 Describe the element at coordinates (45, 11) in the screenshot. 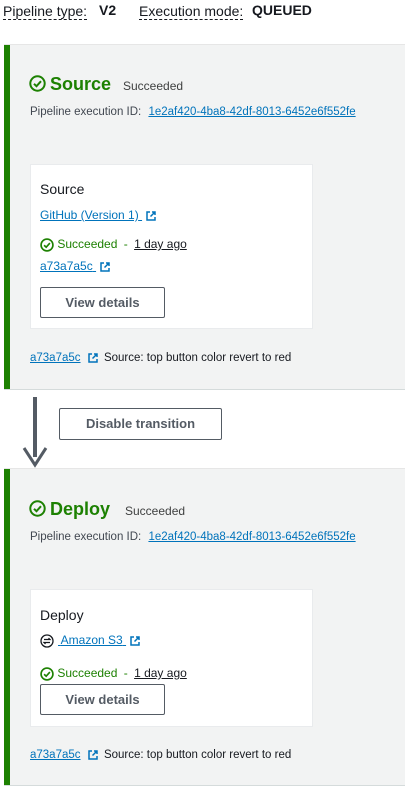

I see `pipeline-type-label: Pipeline type:` at that location.